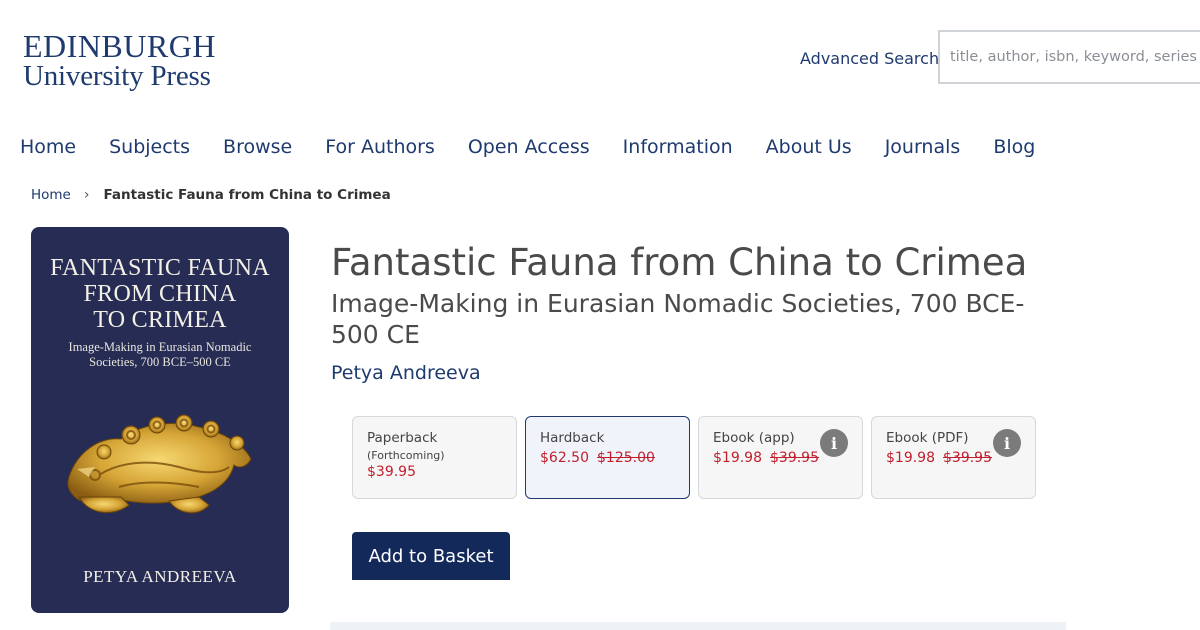 This screenshot has width=1200, height=630. I want to click on format-option-ebook-app: Ebook (app) $19.98 $39.95 i, so click(780, 457).